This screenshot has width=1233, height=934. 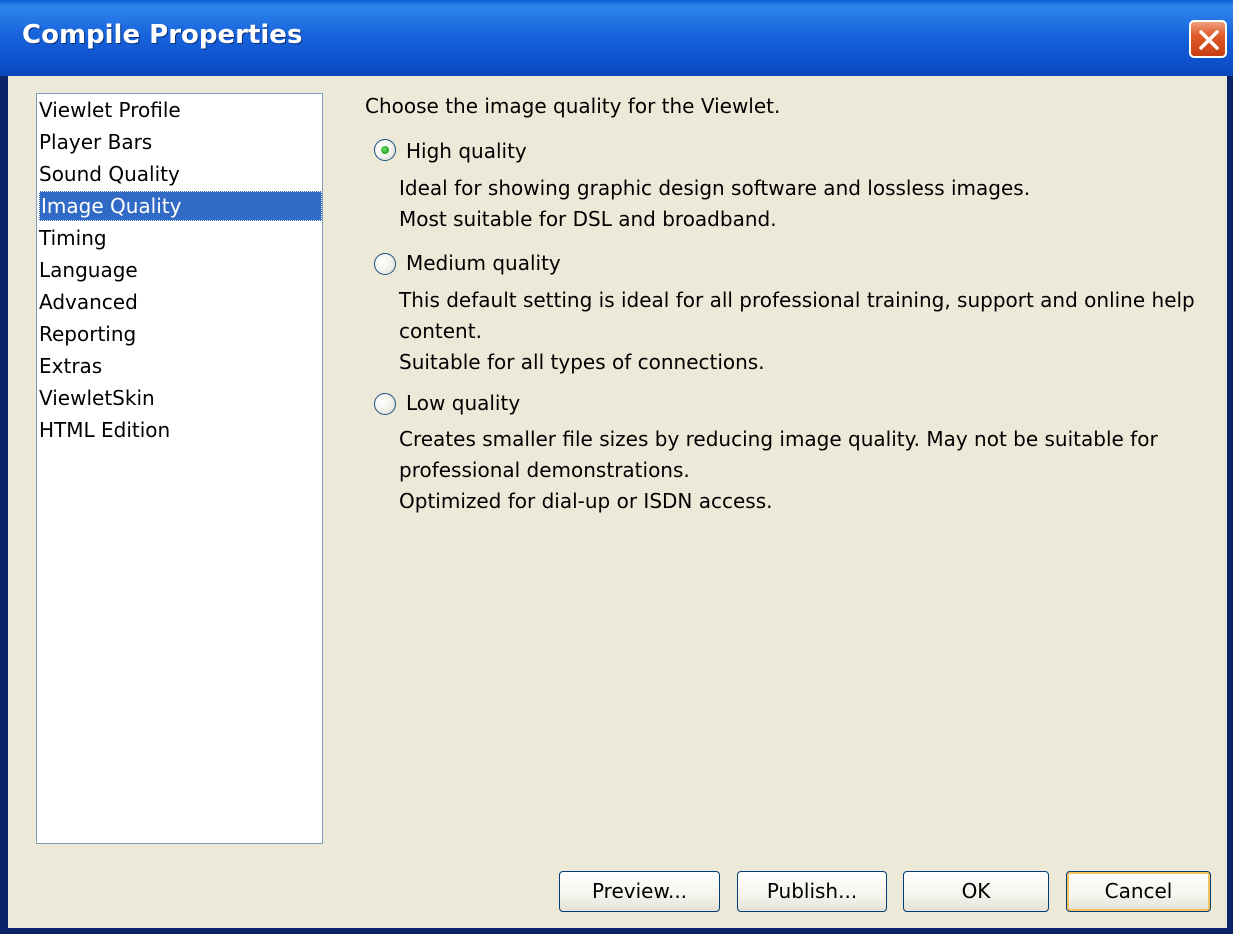 What do you see at coordinates (586, 501) in the screenshot?
I see `desc-line: Optimized for dial-up or ISDN access.` at bounding box center [586, 501].